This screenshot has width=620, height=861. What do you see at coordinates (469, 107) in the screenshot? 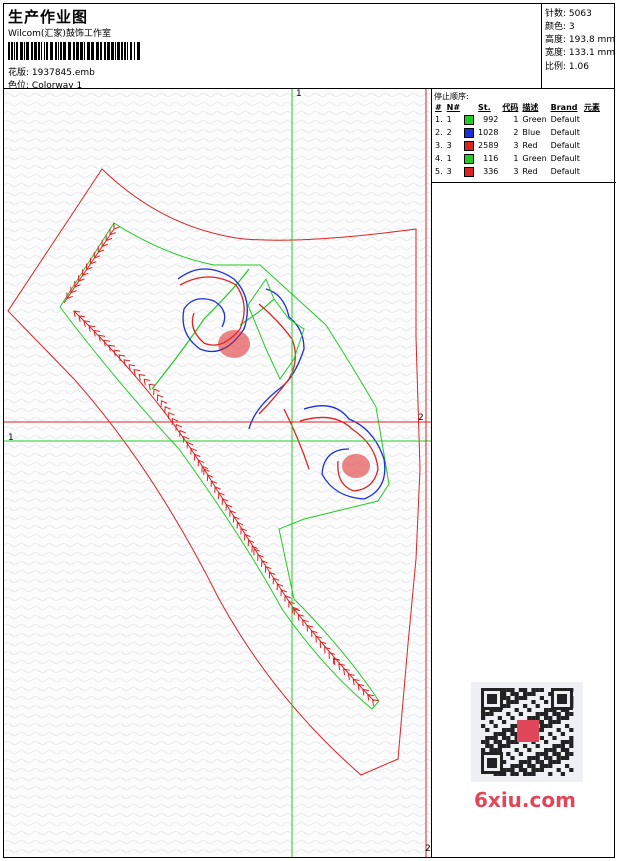
I see `col-swatch` at bounding box center [469, 107].